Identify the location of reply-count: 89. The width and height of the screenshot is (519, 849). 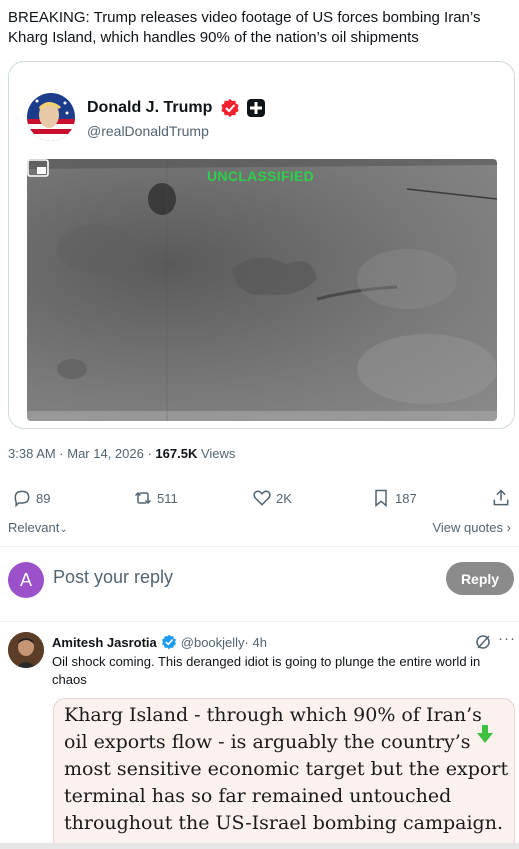
(43, 498).